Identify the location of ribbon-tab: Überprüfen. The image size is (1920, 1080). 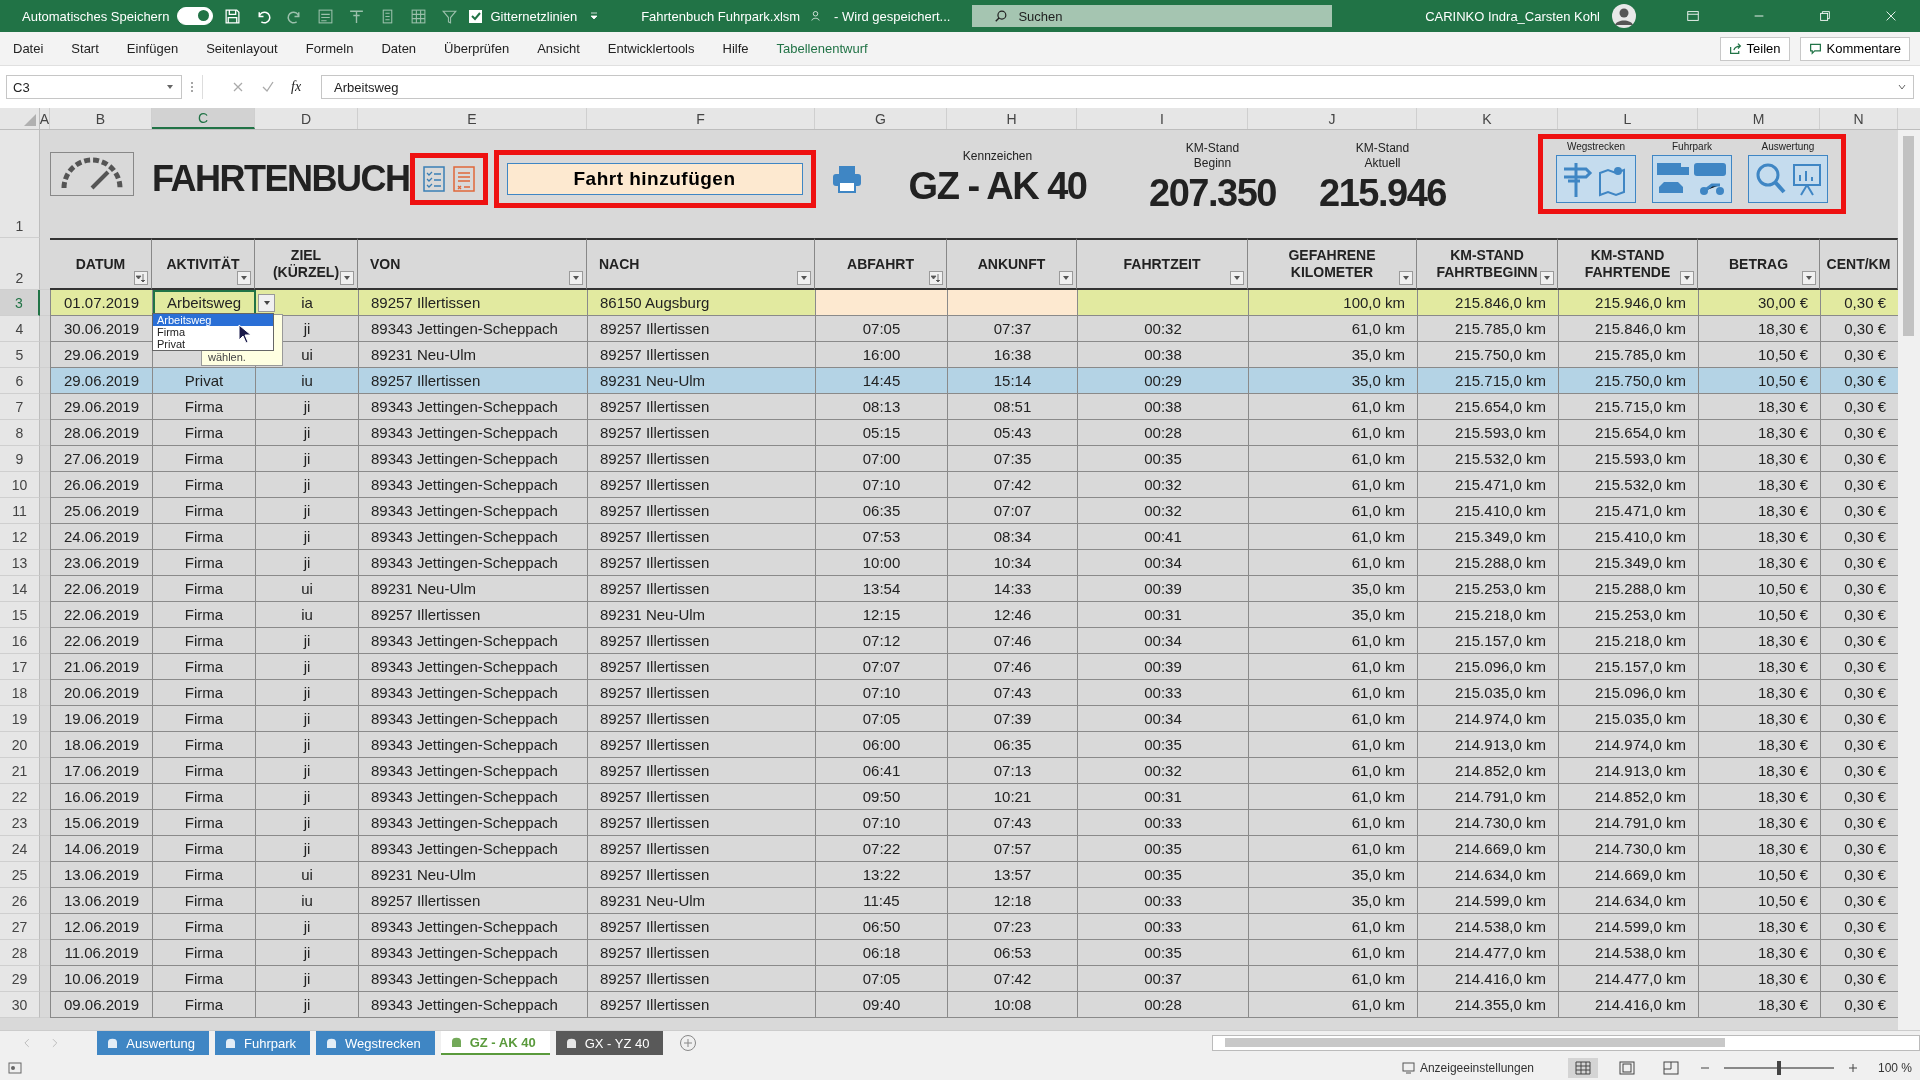
(477, 48).